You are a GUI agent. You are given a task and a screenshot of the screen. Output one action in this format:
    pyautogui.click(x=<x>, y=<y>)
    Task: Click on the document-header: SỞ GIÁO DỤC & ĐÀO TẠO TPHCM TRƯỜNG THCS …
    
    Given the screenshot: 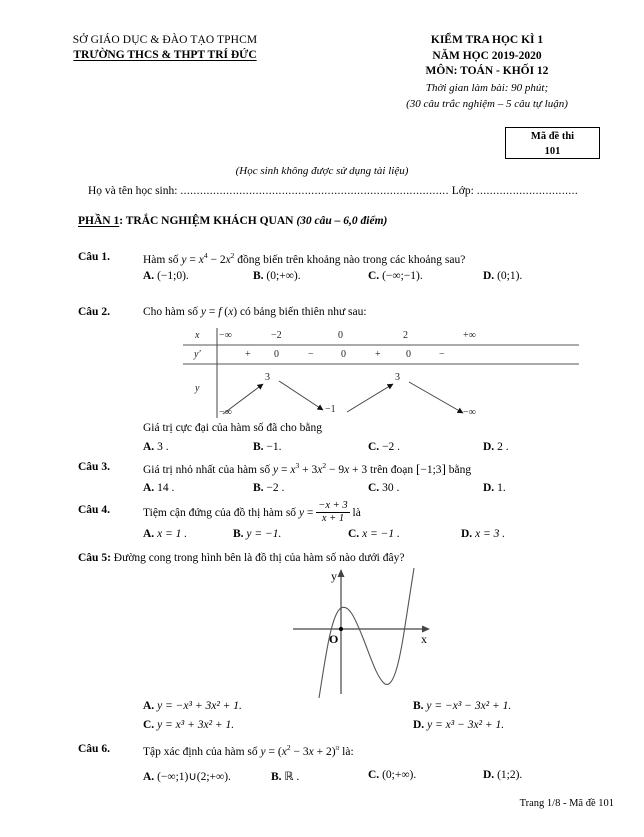 What is the action you would take?
    pyautogui.click(x=322, y=72)
    